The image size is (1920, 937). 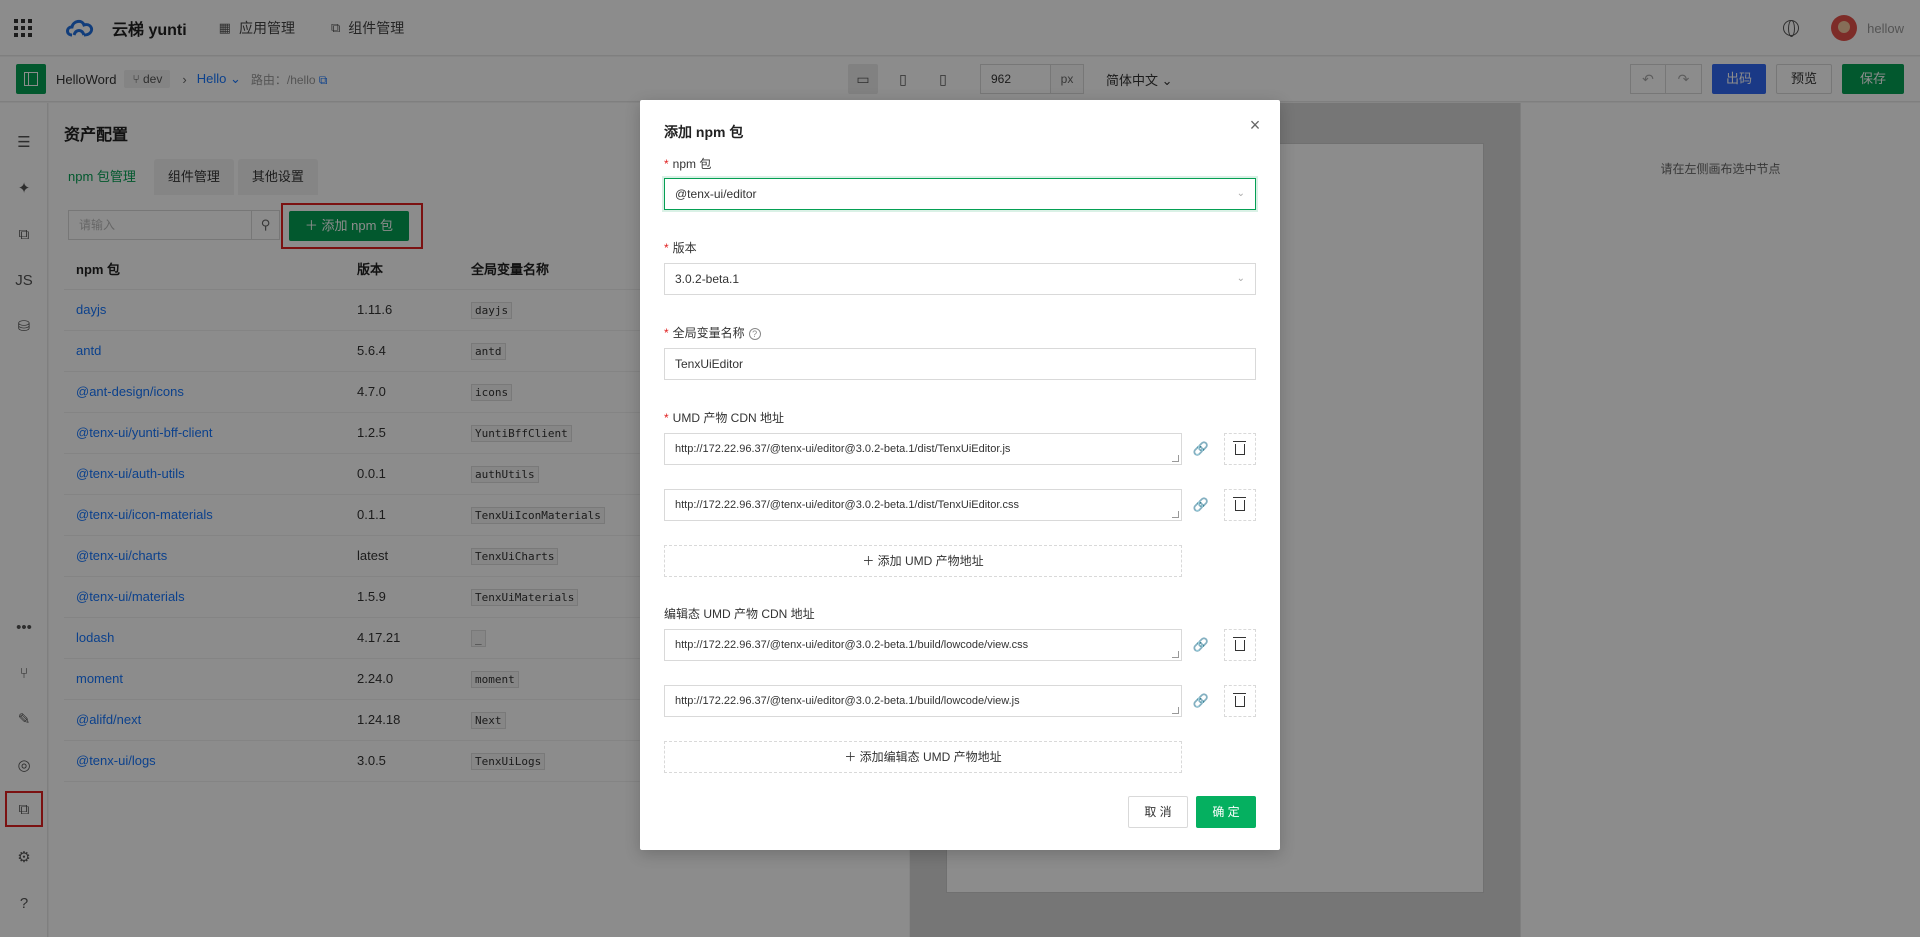 I want to click on npm-value: @tenx-ui/editor, so click(x=716, y=194).